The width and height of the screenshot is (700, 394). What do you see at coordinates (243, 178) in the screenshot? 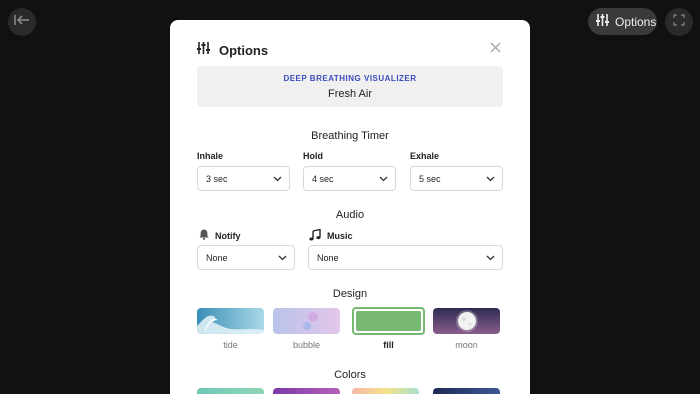
I see `inhale-select: 3 sec` at bounding box center [243, 178].